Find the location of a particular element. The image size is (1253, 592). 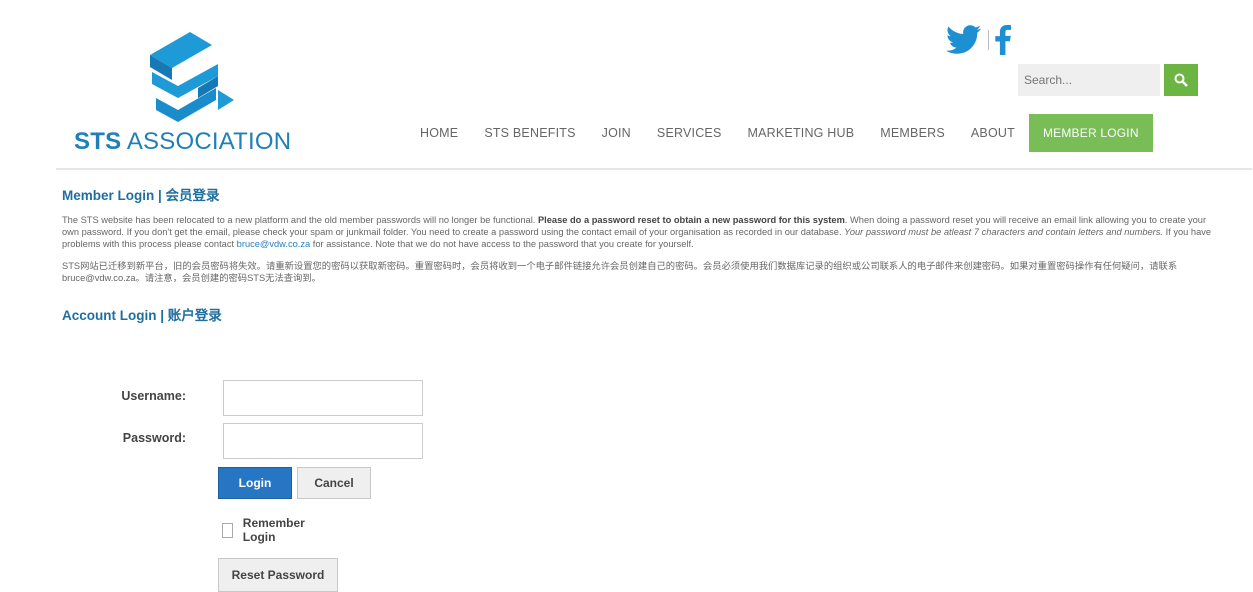

search-box is located at coordinates (1108, 80).